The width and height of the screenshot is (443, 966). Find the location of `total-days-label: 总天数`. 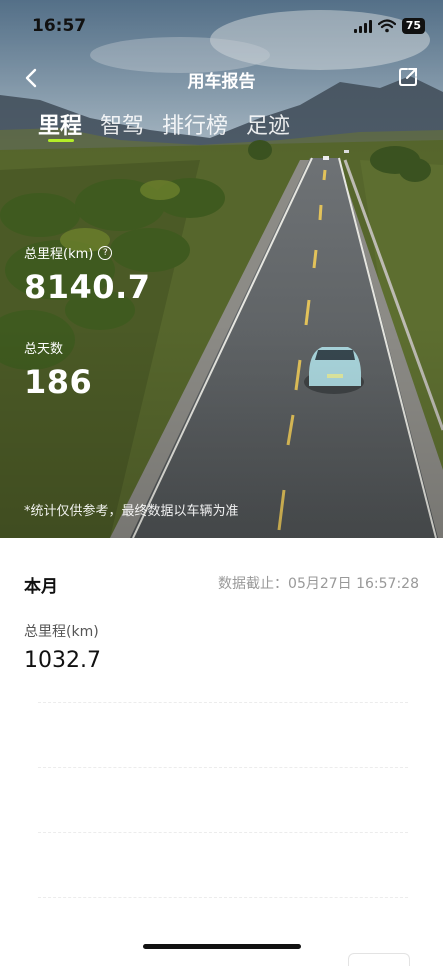

total-days-label: 总天数 is located at coordinates (44, 349).